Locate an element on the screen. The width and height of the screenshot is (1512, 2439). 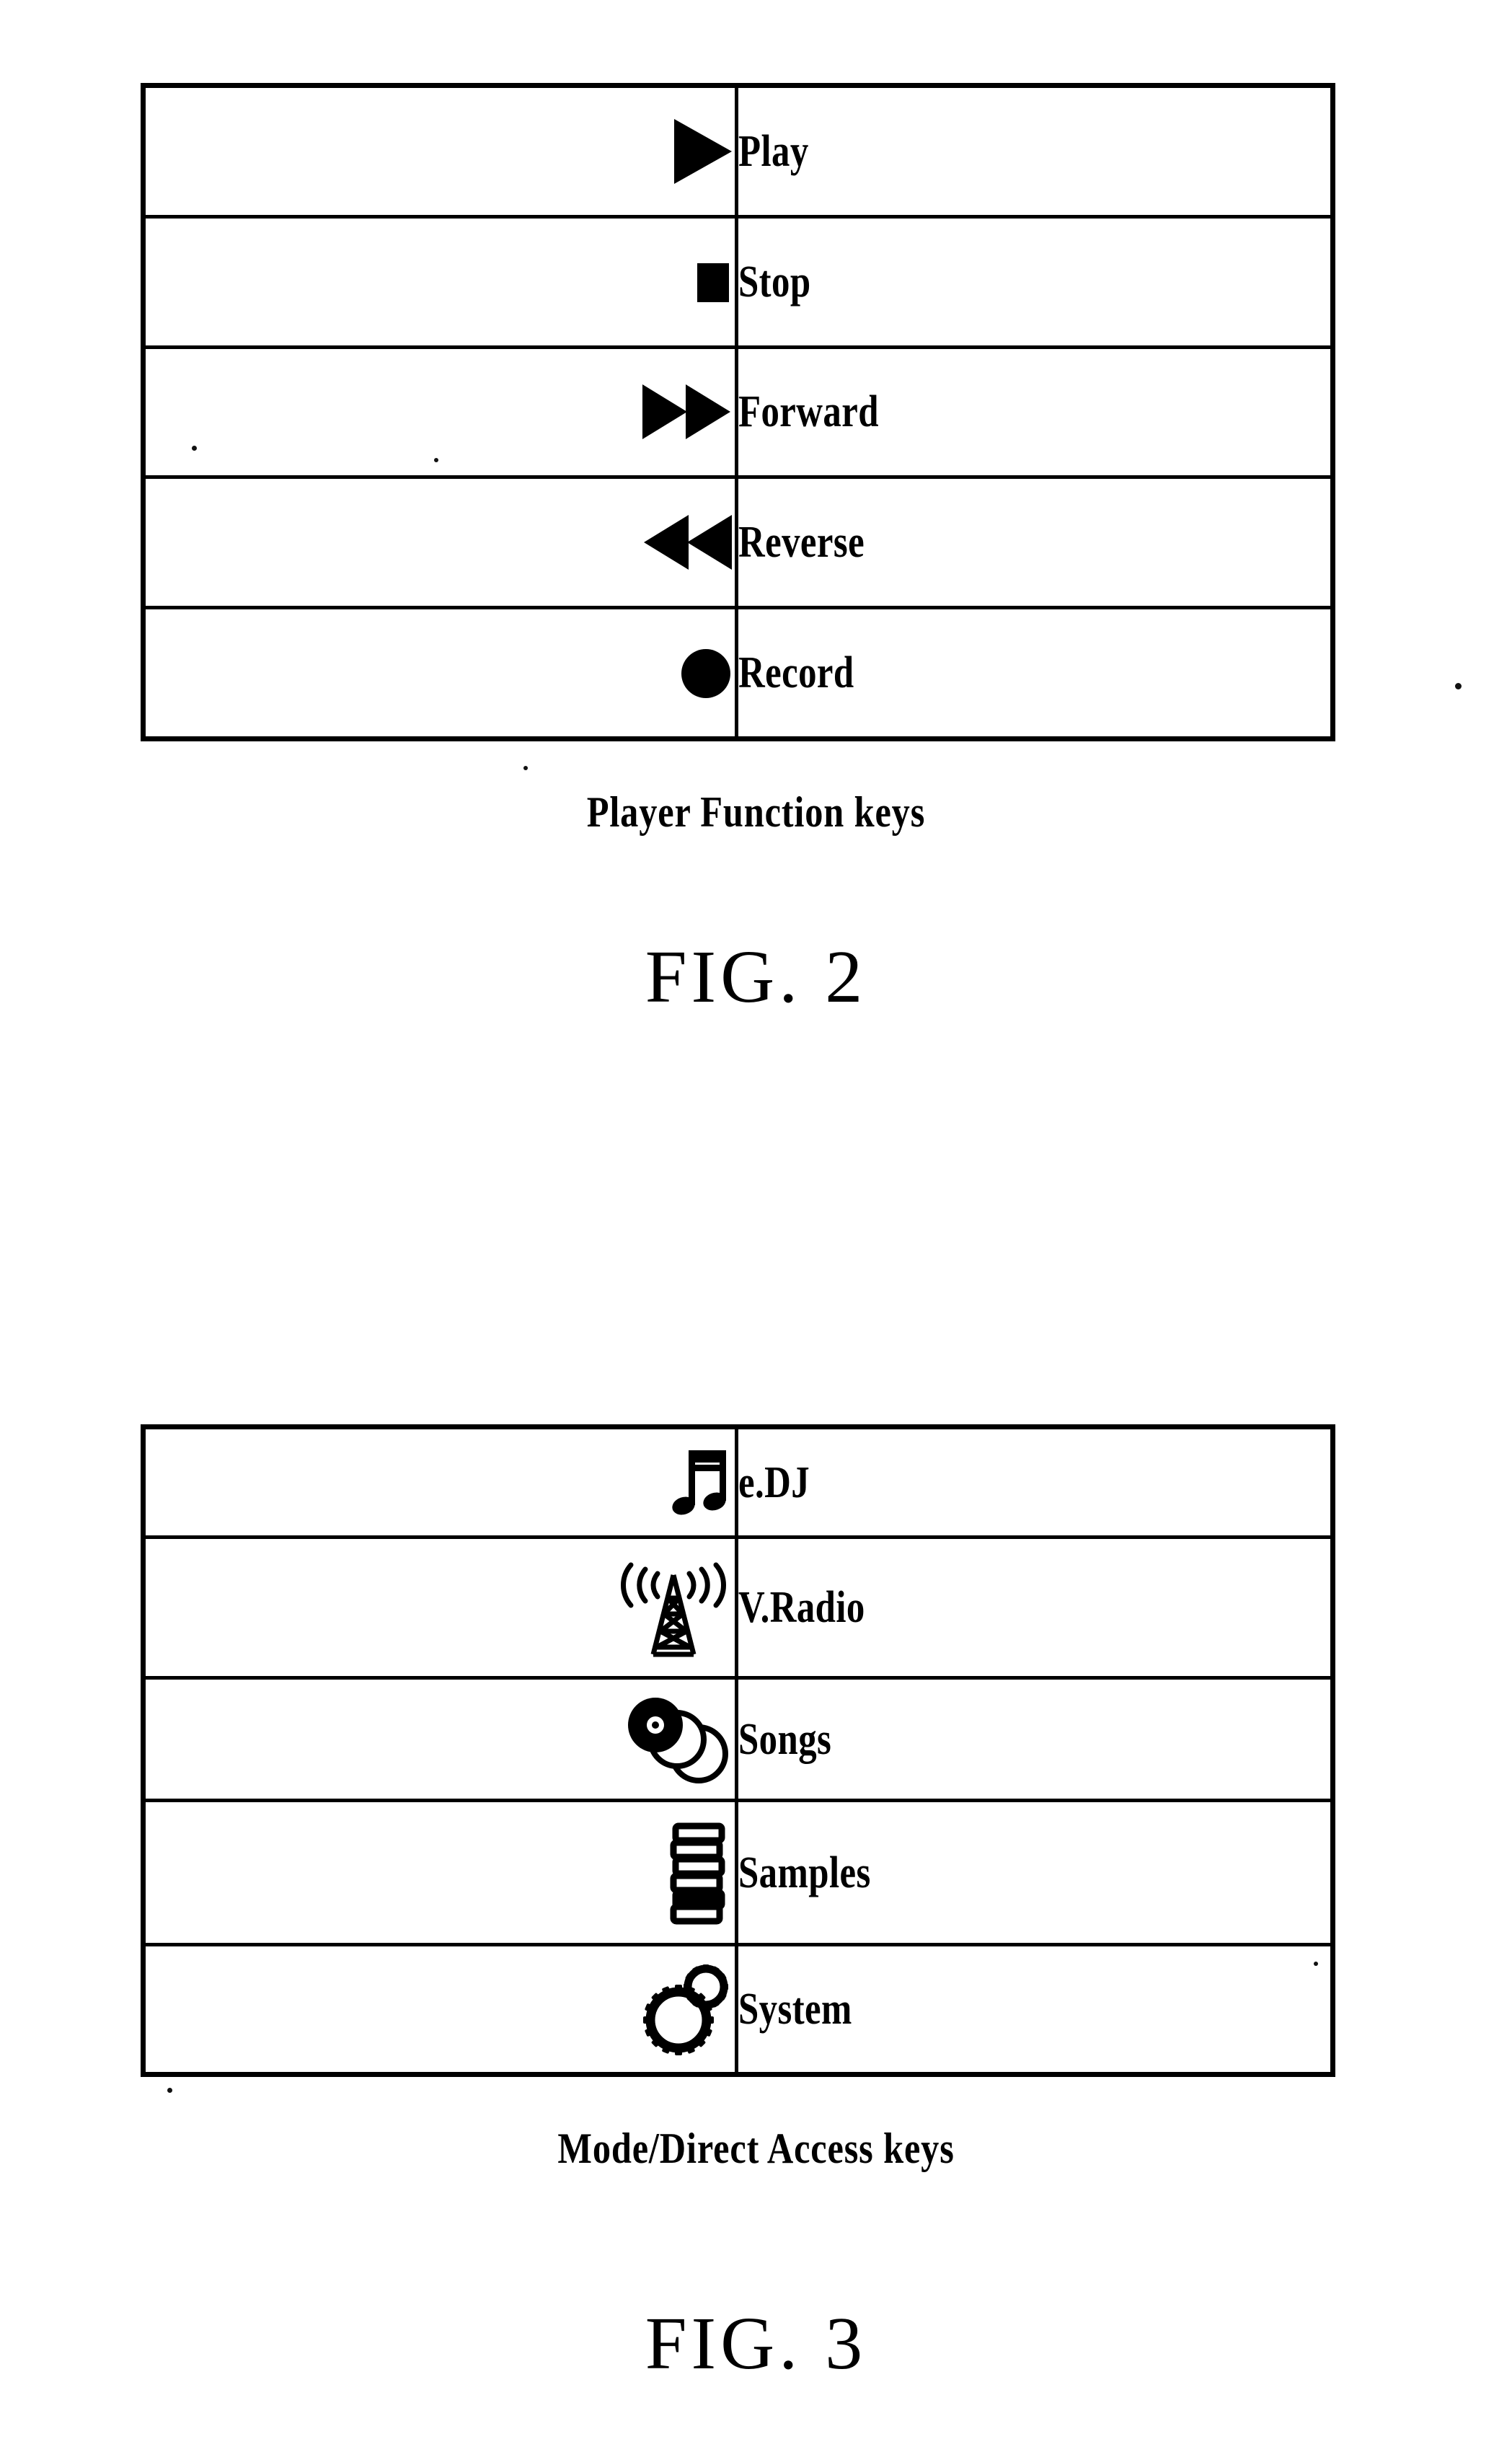
fig2-figure-label: FIG. 2 is located at coordinates (756, 977).